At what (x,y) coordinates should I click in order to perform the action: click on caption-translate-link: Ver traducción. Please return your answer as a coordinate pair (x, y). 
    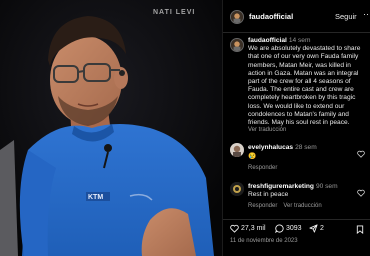
    Looking at the image, I should click on (267, 130).